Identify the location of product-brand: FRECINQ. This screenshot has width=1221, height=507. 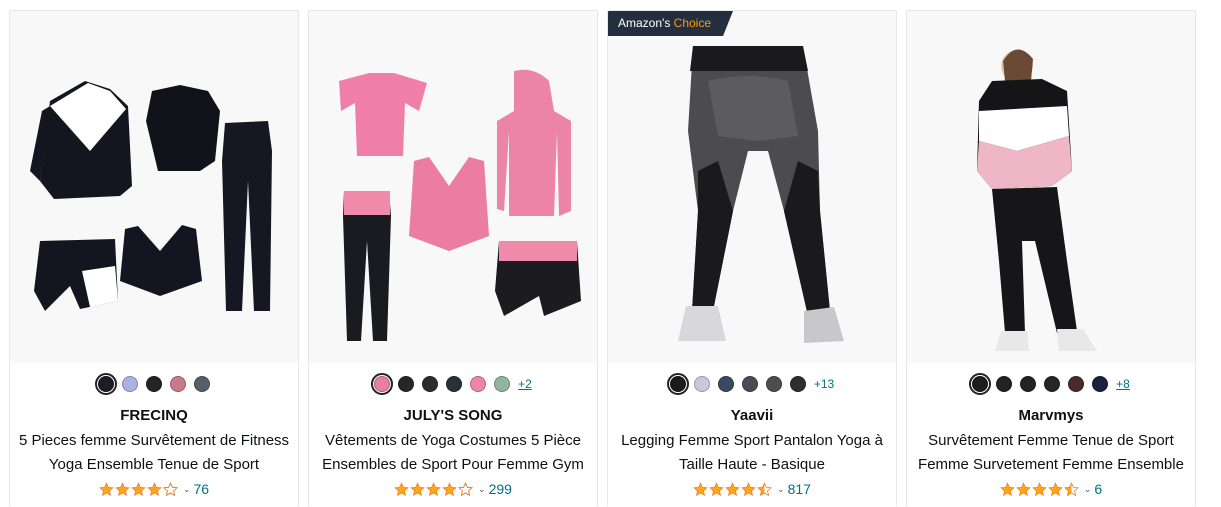
(154, 415).